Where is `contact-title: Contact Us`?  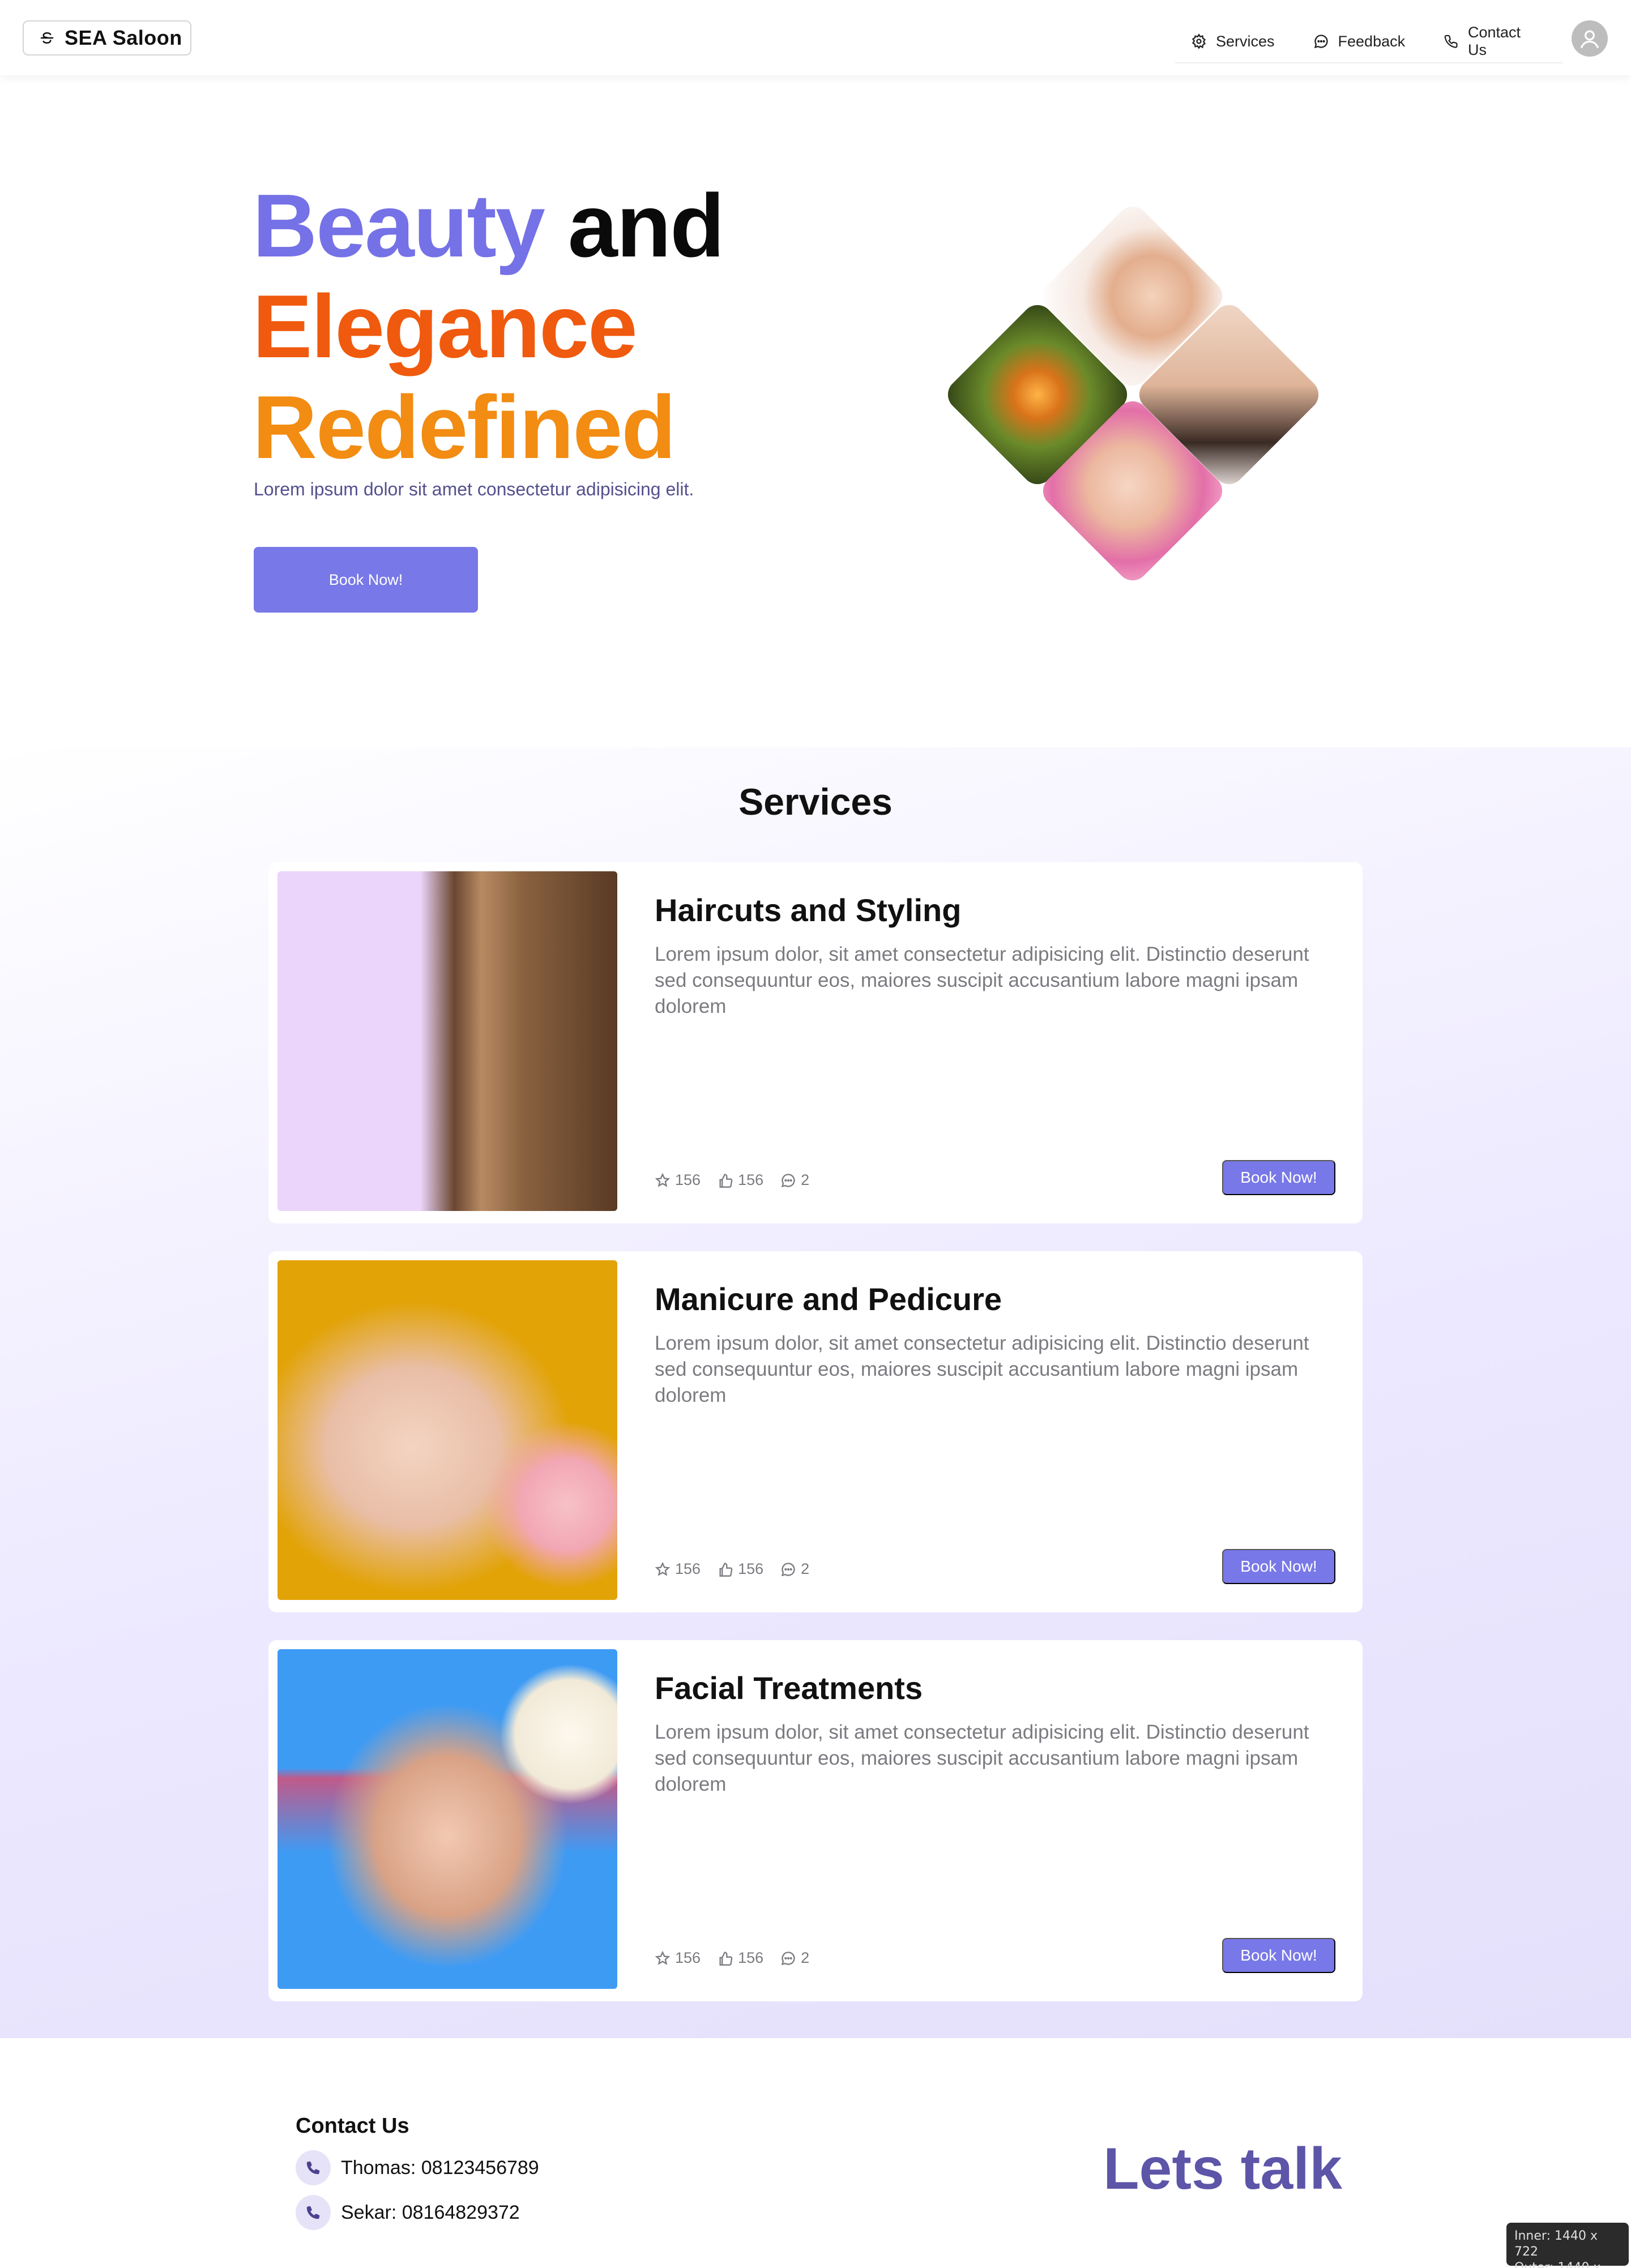 contact-title: Contact Us is located at coordinates (352, 2126).